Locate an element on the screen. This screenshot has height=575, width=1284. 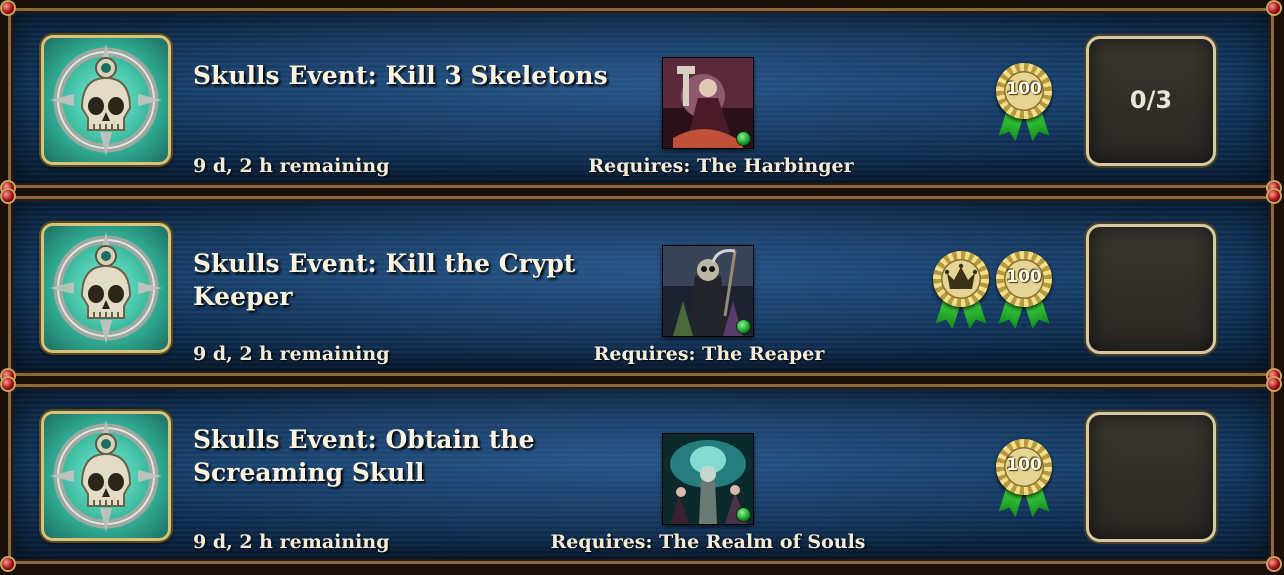
progress-value: 0/3 is located at coordinates (1151, 100).